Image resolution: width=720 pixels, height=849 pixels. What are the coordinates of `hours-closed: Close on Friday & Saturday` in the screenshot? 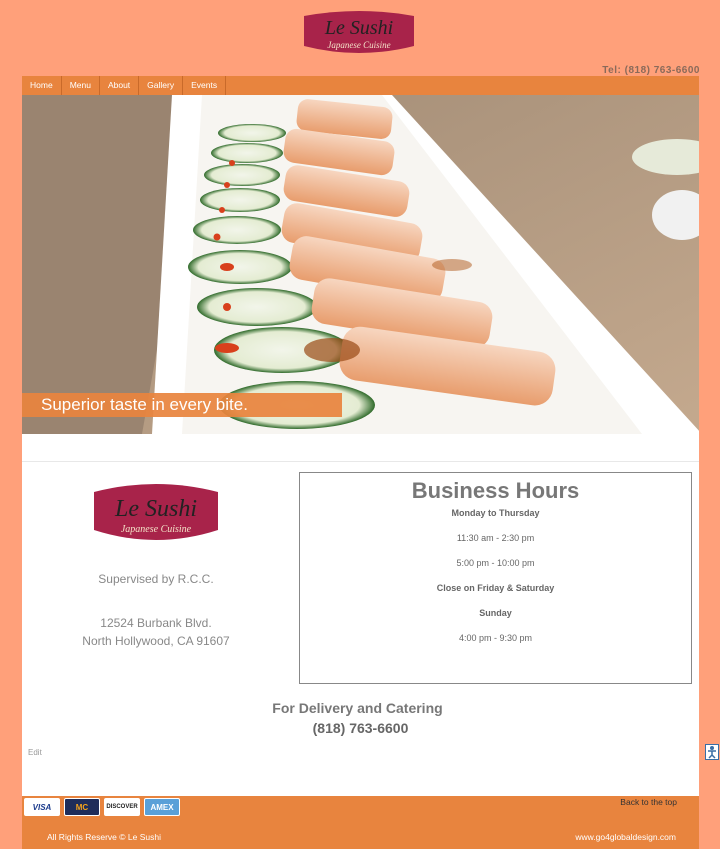 It's located at (495, 588).